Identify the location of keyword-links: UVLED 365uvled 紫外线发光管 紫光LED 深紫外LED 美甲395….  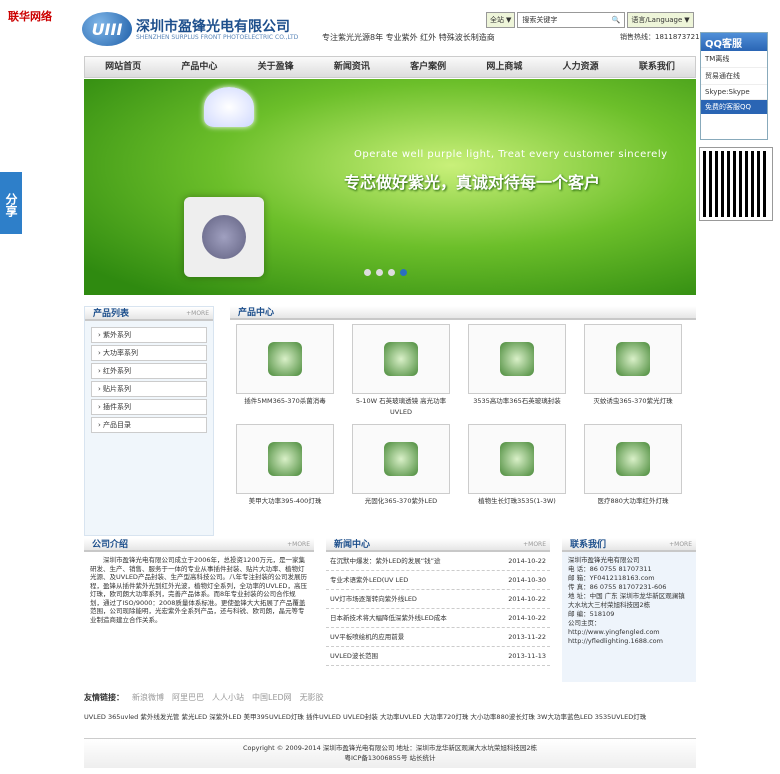
(390, 716).